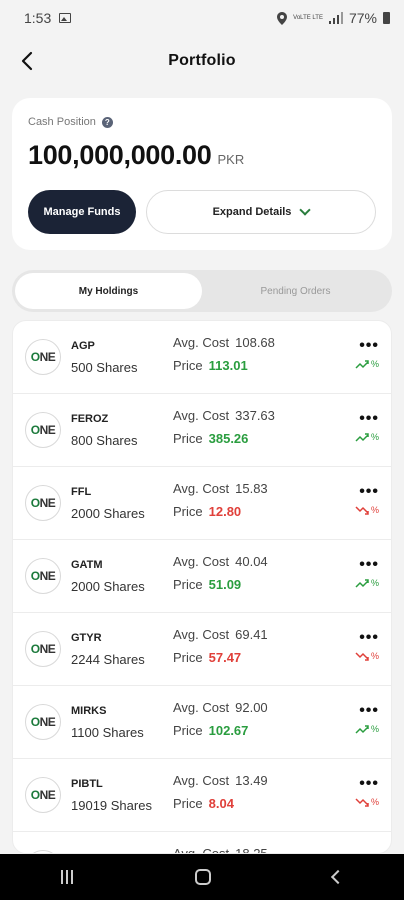  I want to click on avg-cost-value: 108.68, so click(255, 342).